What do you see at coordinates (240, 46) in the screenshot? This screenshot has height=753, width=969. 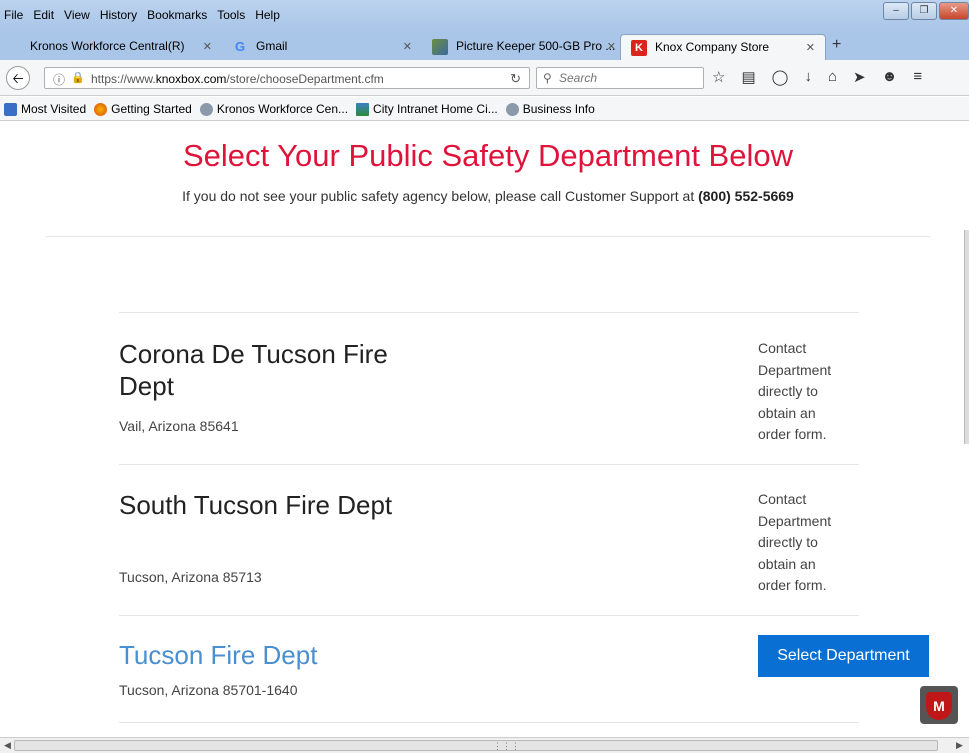 I see `gmail-icon: G` at bounding box center [240, 46].